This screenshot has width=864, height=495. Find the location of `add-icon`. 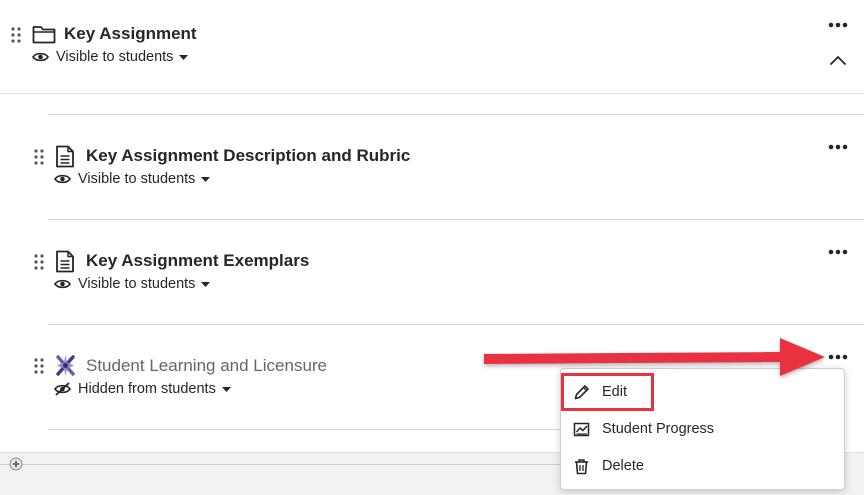

add-icon is located at coordinates (16, 464).